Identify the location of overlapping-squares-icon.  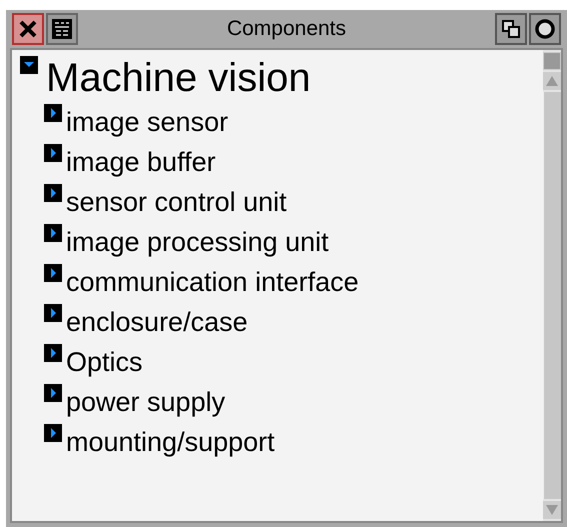
(511, 29).